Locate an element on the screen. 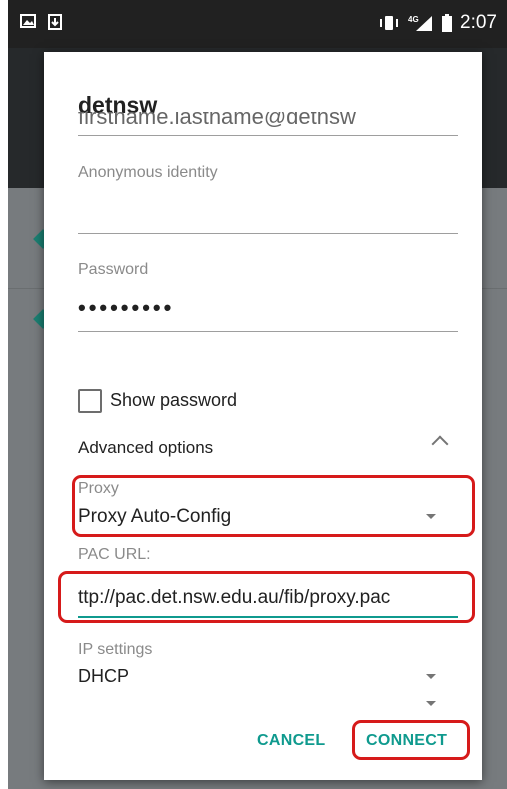  anonymous-identity-underline is located at coordinates (268, 233).